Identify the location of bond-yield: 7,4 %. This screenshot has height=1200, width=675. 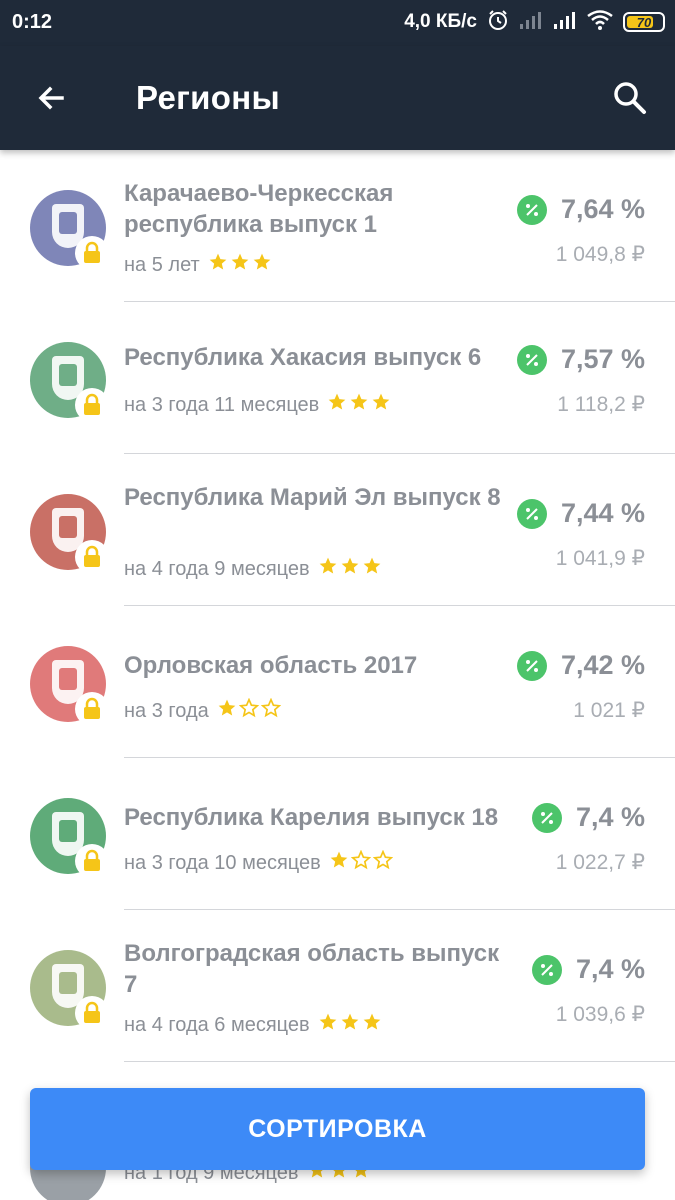
(610, 817).